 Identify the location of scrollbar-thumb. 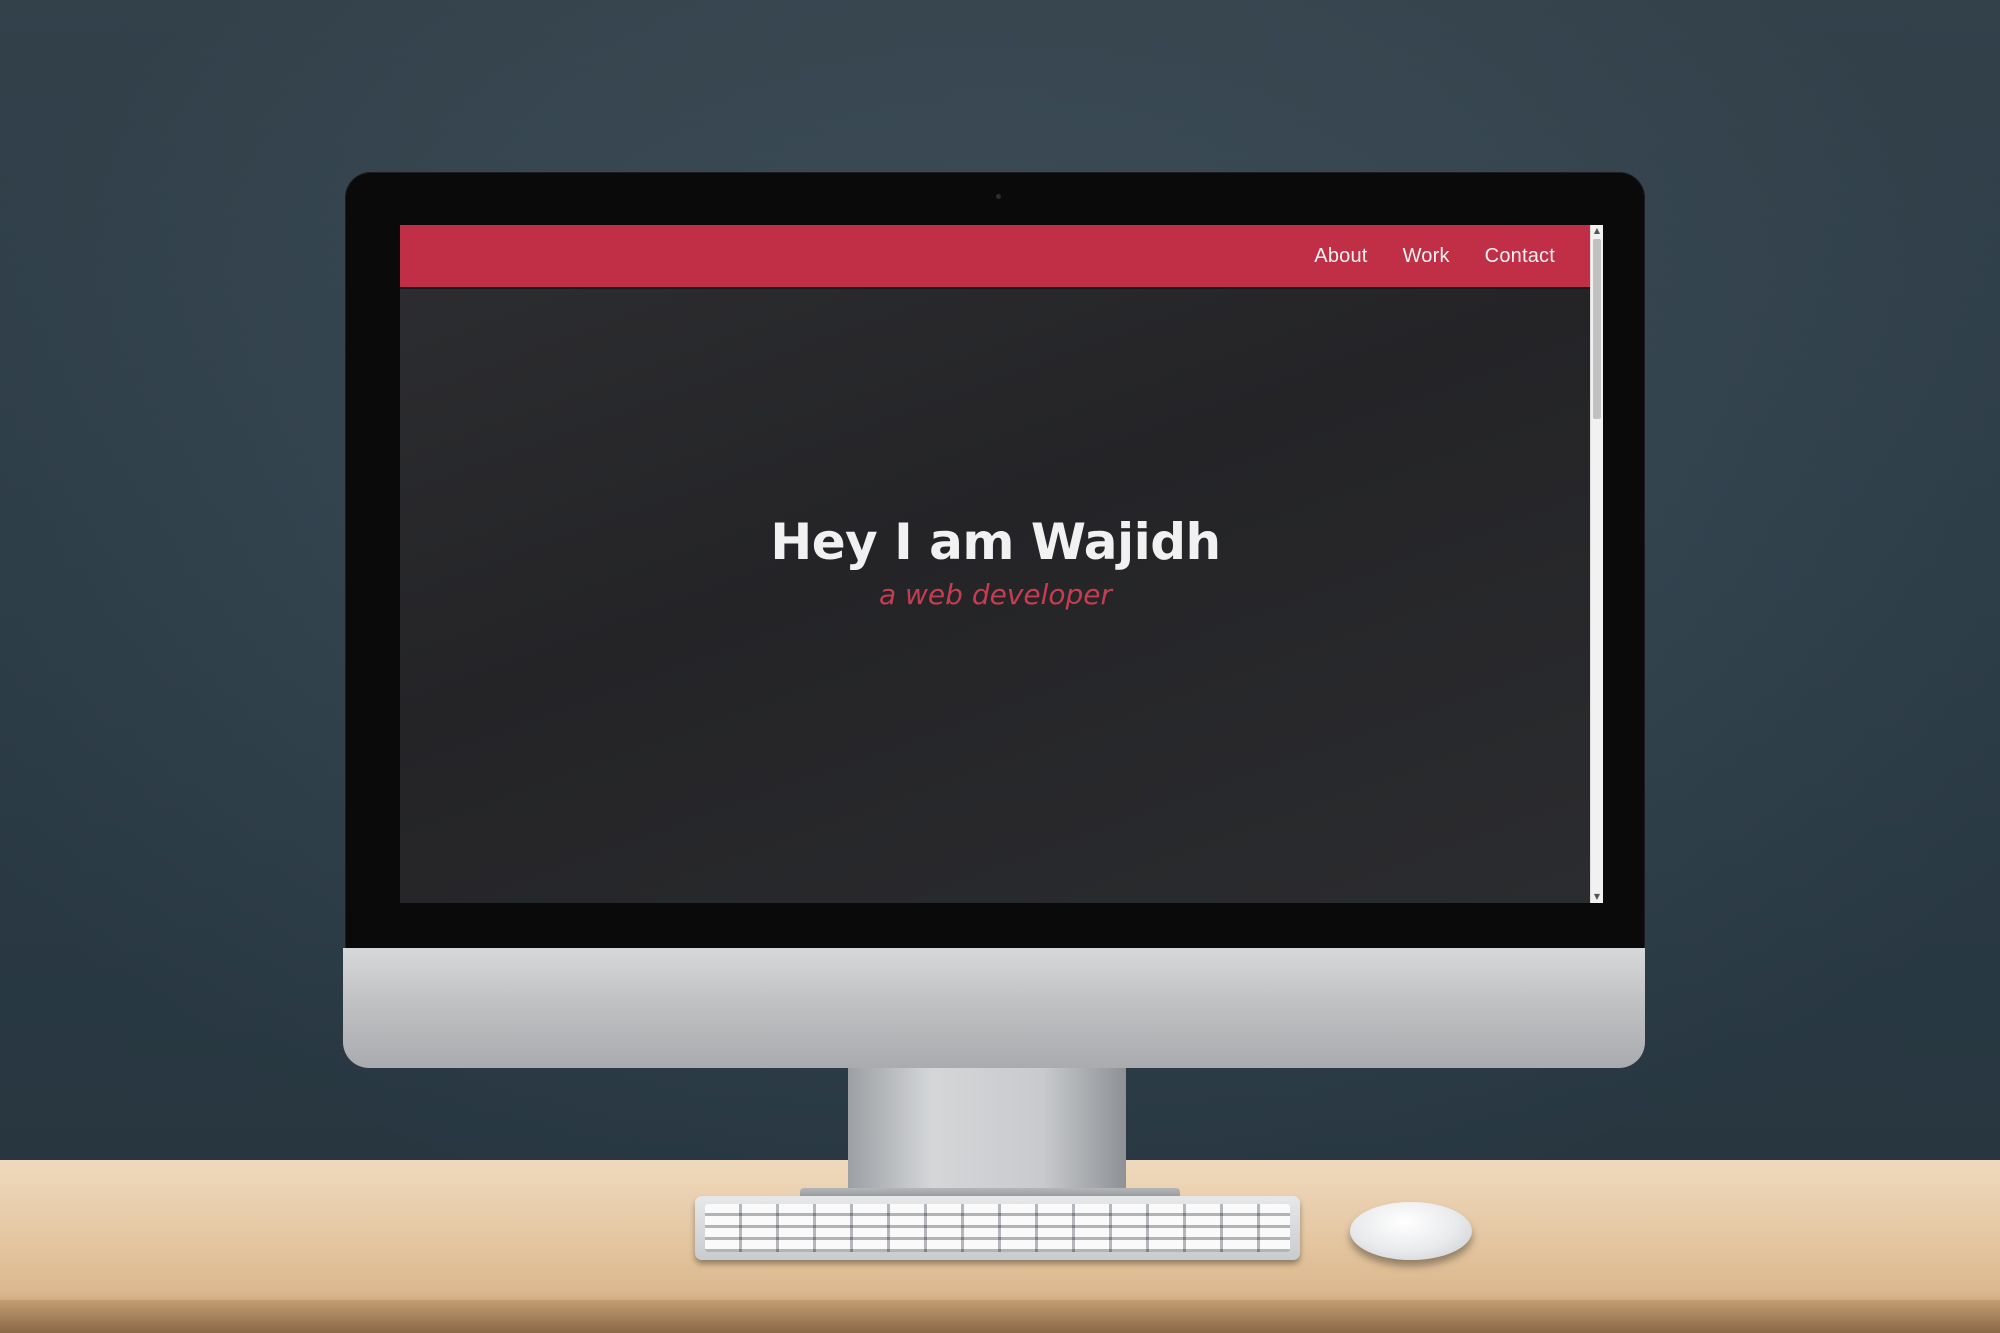
(1597, 329).